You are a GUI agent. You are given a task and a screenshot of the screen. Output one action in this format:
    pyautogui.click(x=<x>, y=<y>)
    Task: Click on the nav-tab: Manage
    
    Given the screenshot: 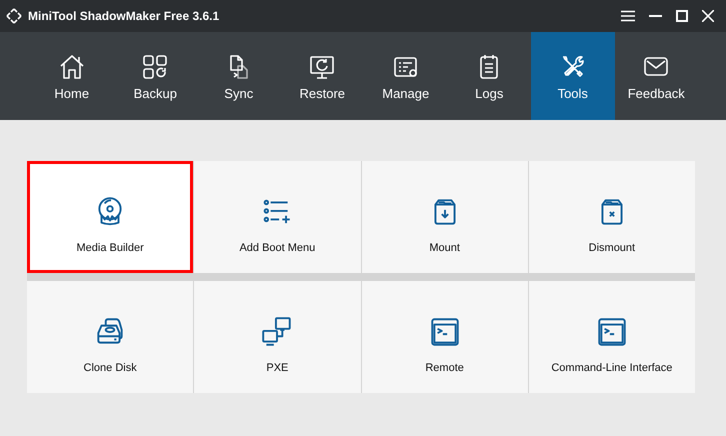 What is the action you would take?
    pyautogui.click(x=406, y=76)
    